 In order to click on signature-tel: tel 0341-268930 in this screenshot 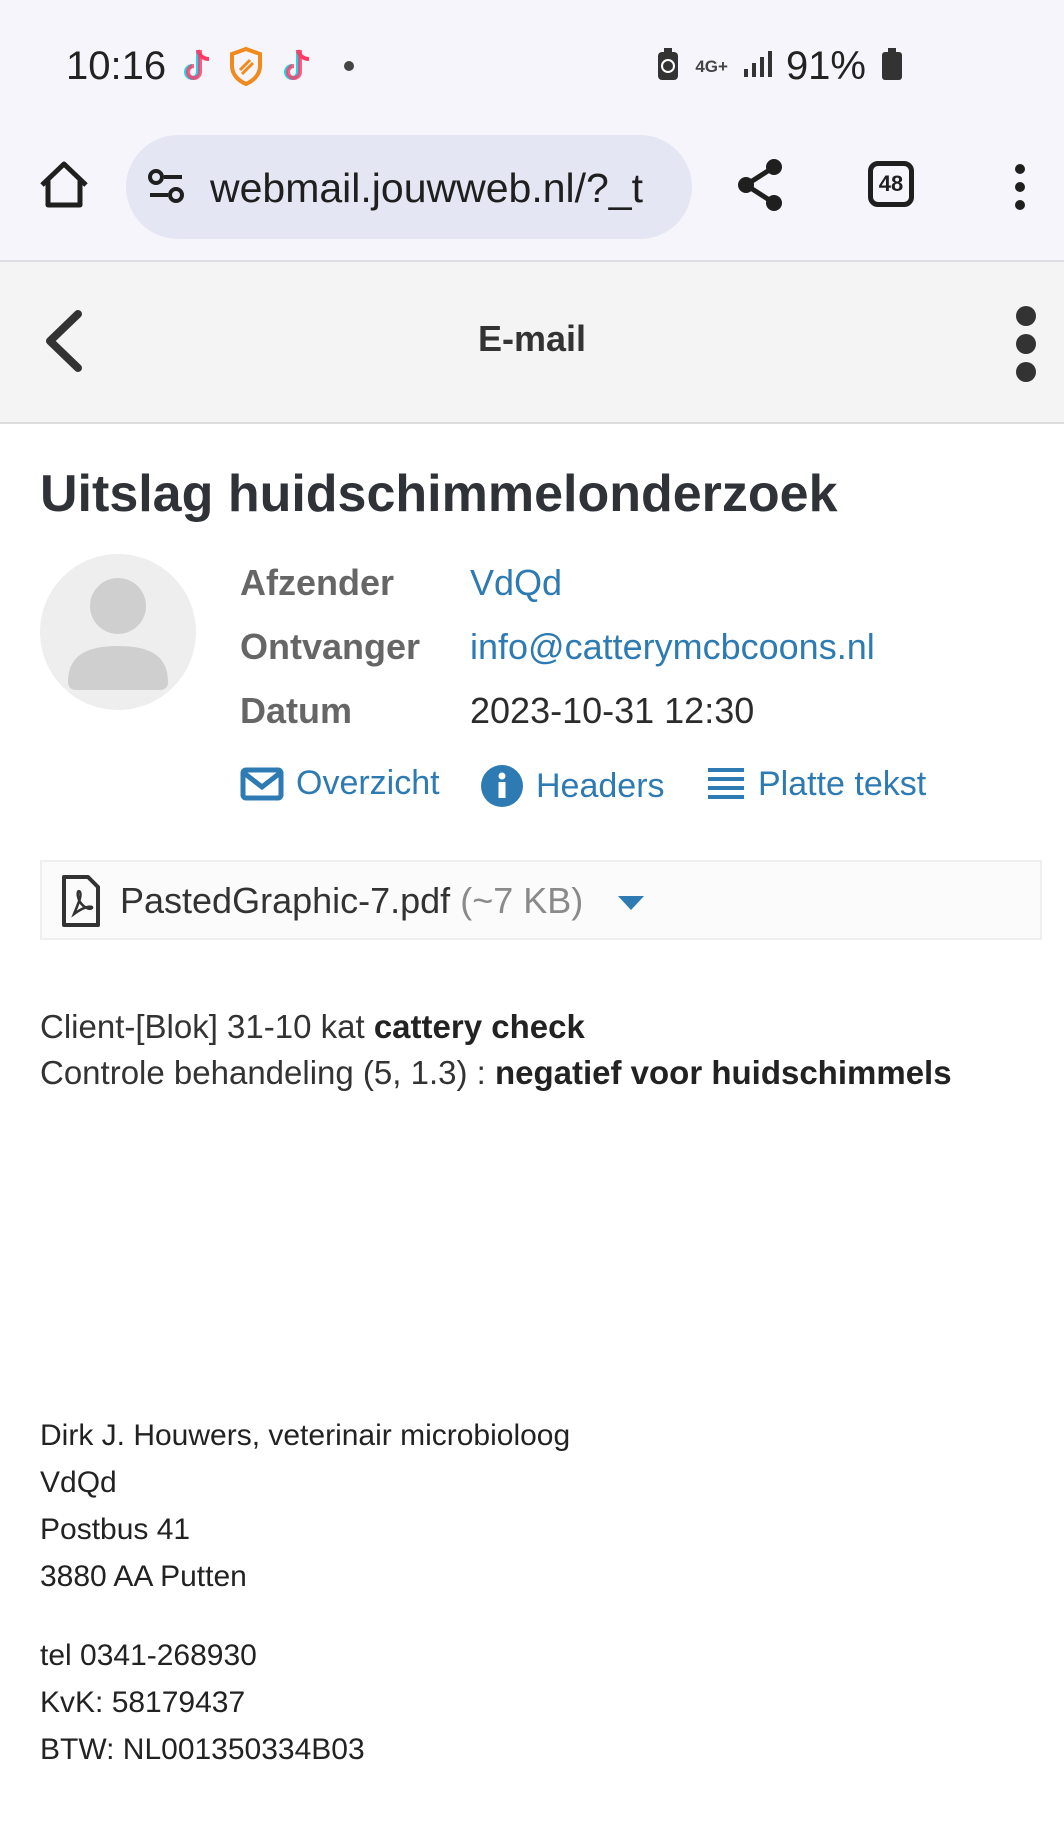, I will do `click(148, 1655)`.